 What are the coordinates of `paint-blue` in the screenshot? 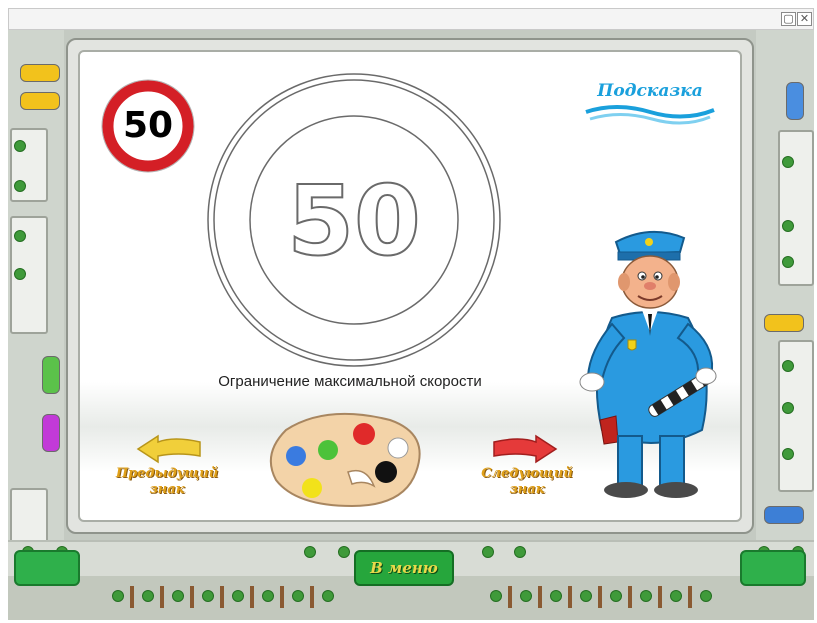 It's located at (296, 456).